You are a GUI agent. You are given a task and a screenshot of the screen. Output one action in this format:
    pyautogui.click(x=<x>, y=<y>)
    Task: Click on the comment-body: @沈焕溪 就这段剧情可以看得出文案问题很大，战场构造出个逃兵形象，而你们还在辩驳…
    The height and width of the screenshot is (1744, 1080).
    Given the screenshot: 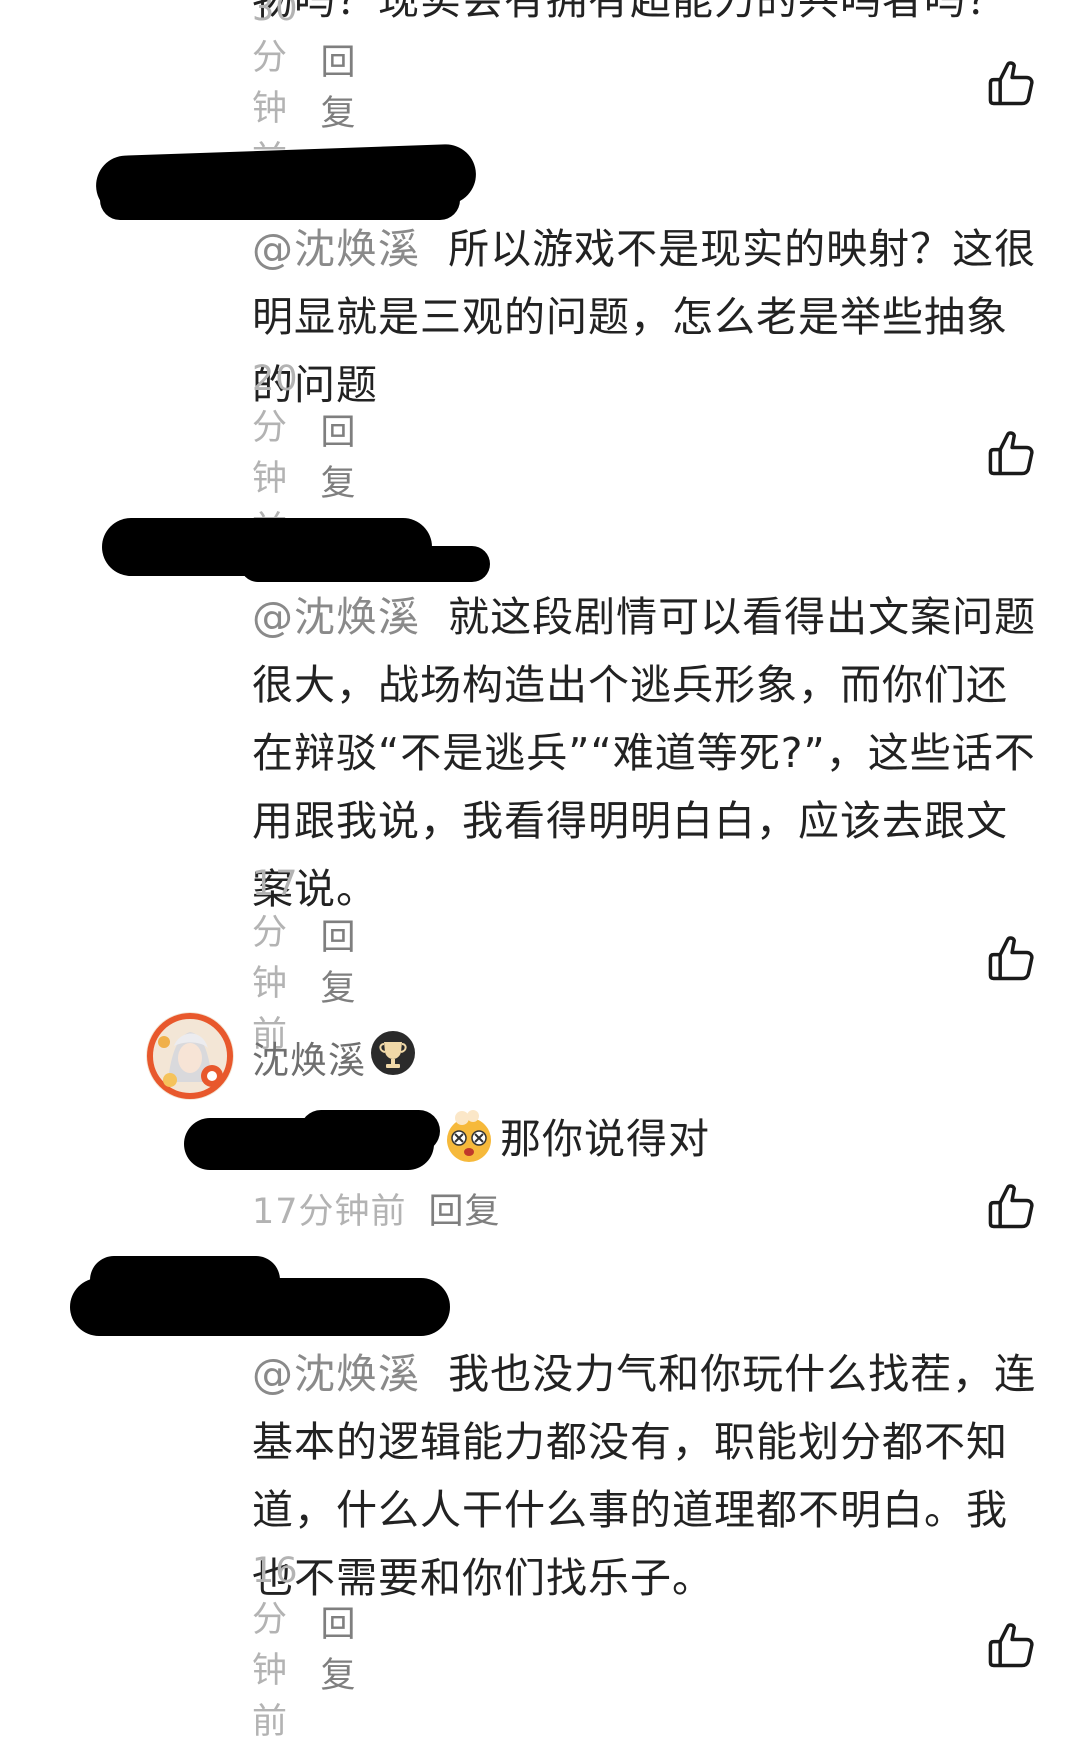 What is the action you would take?
    pyautogui.click(x=647, y=753)
    